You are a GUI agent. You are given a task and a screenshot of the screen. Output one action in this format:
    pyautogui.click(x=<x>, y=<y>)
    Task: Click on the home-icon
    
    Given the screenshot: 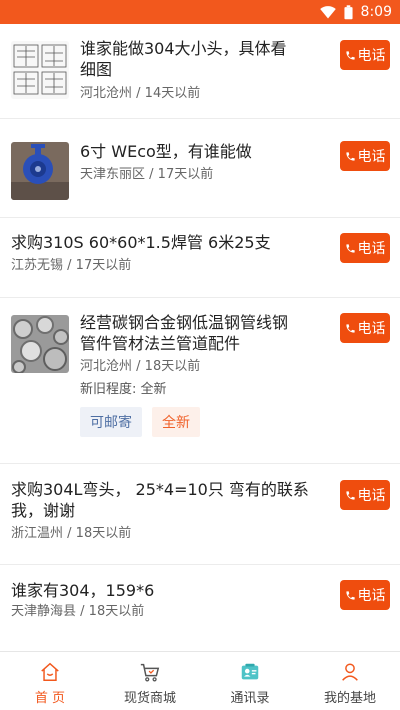 What is the action you would take?
    pyautogui.click(x=50, y=671)
    